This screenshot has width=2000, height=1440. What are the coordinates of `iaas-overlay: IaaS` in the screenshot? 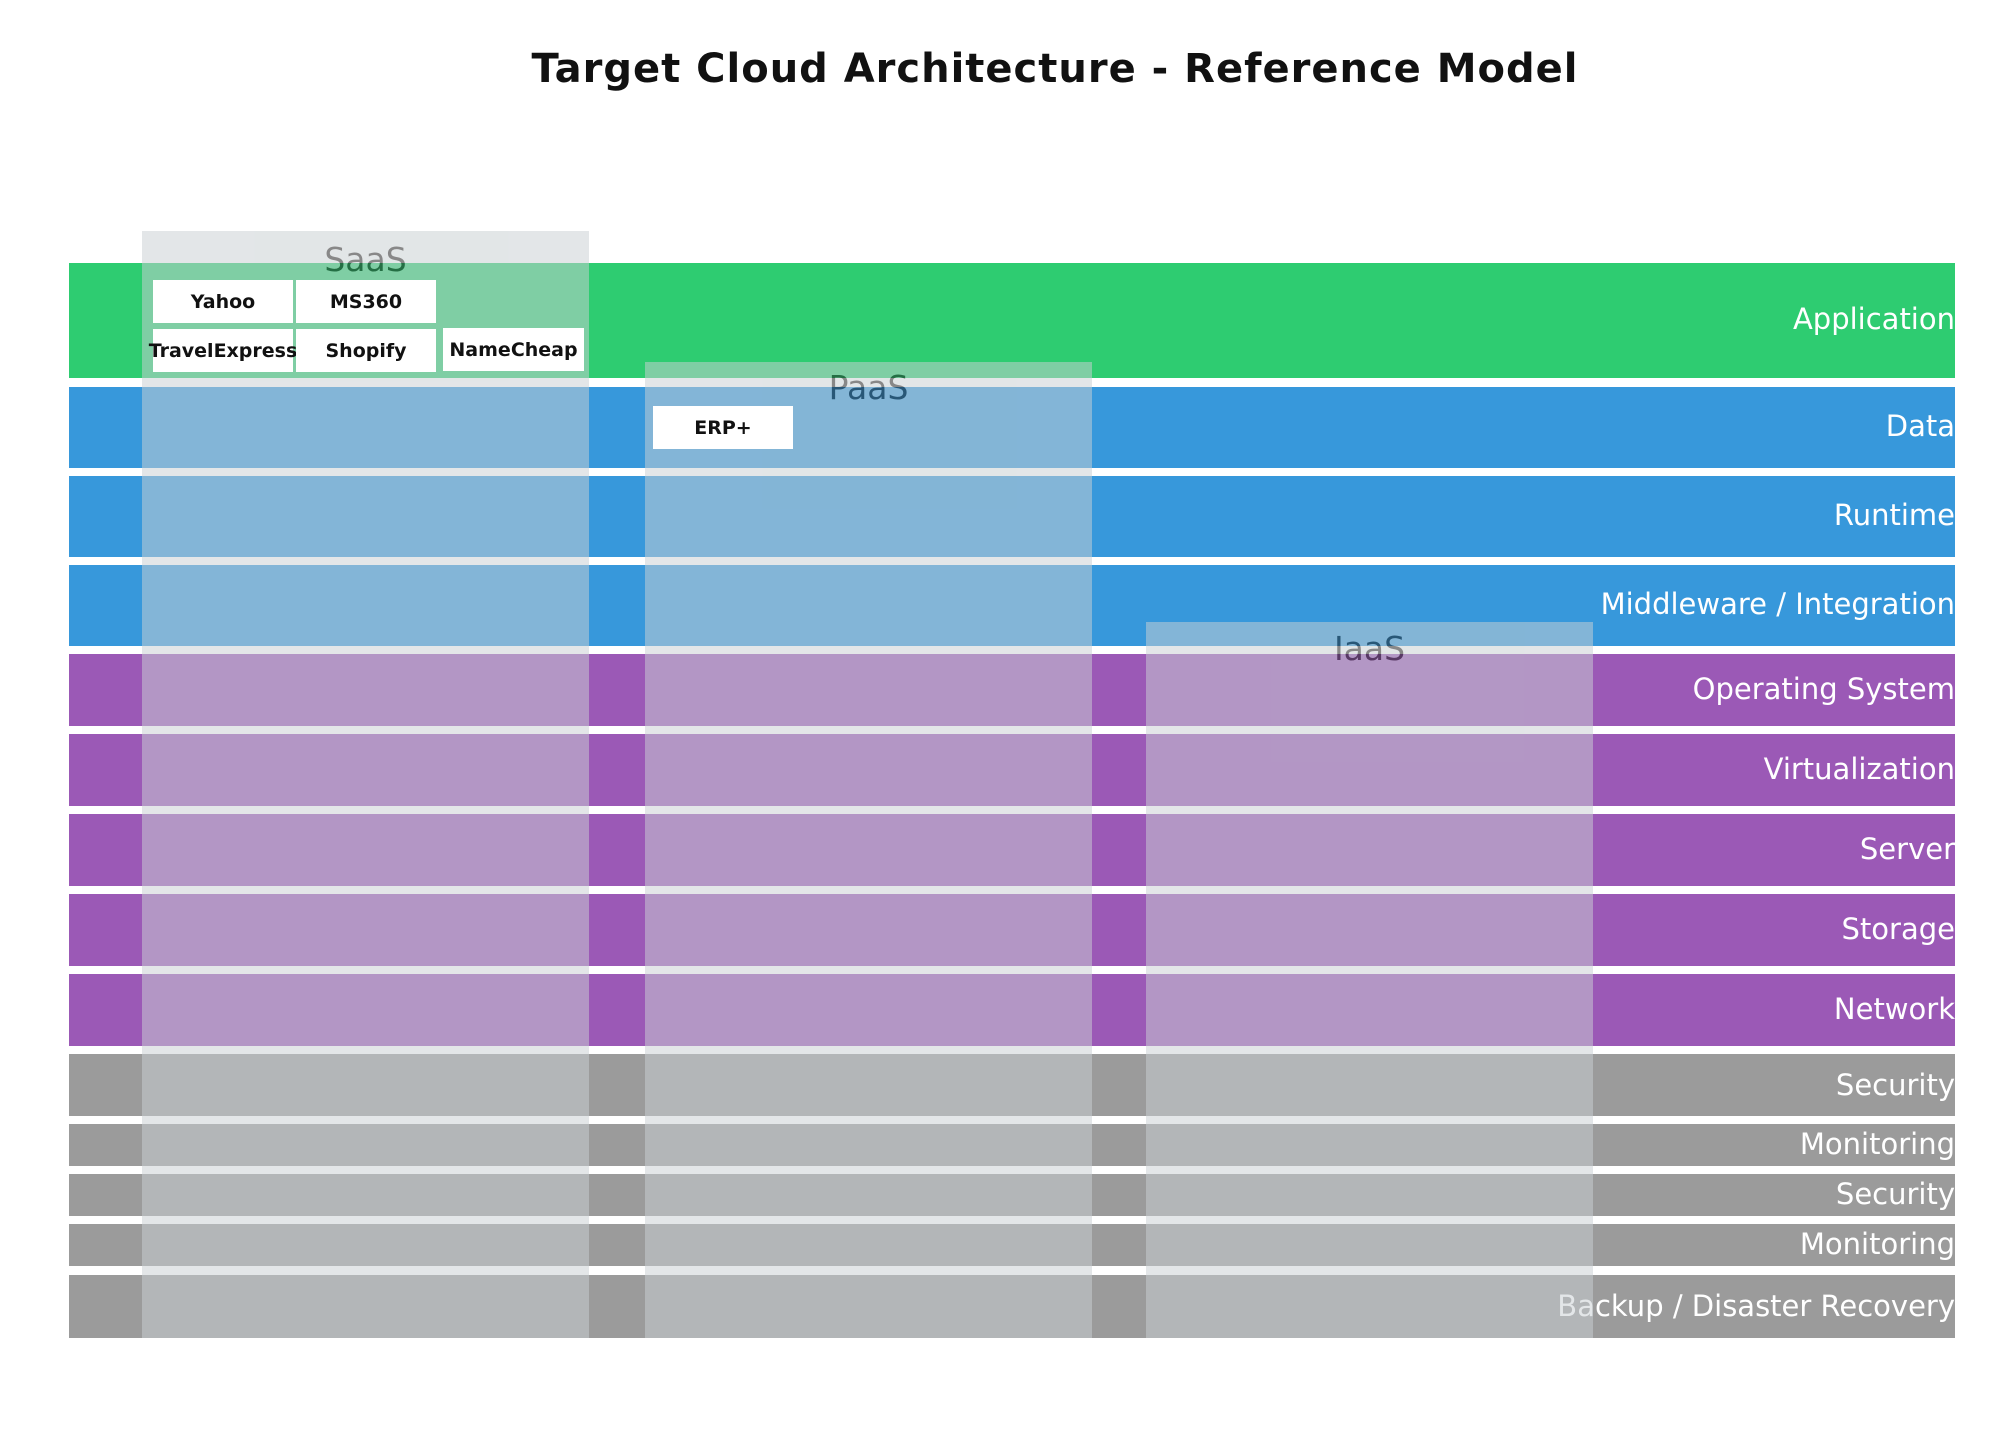 It's located at (1369, 980).